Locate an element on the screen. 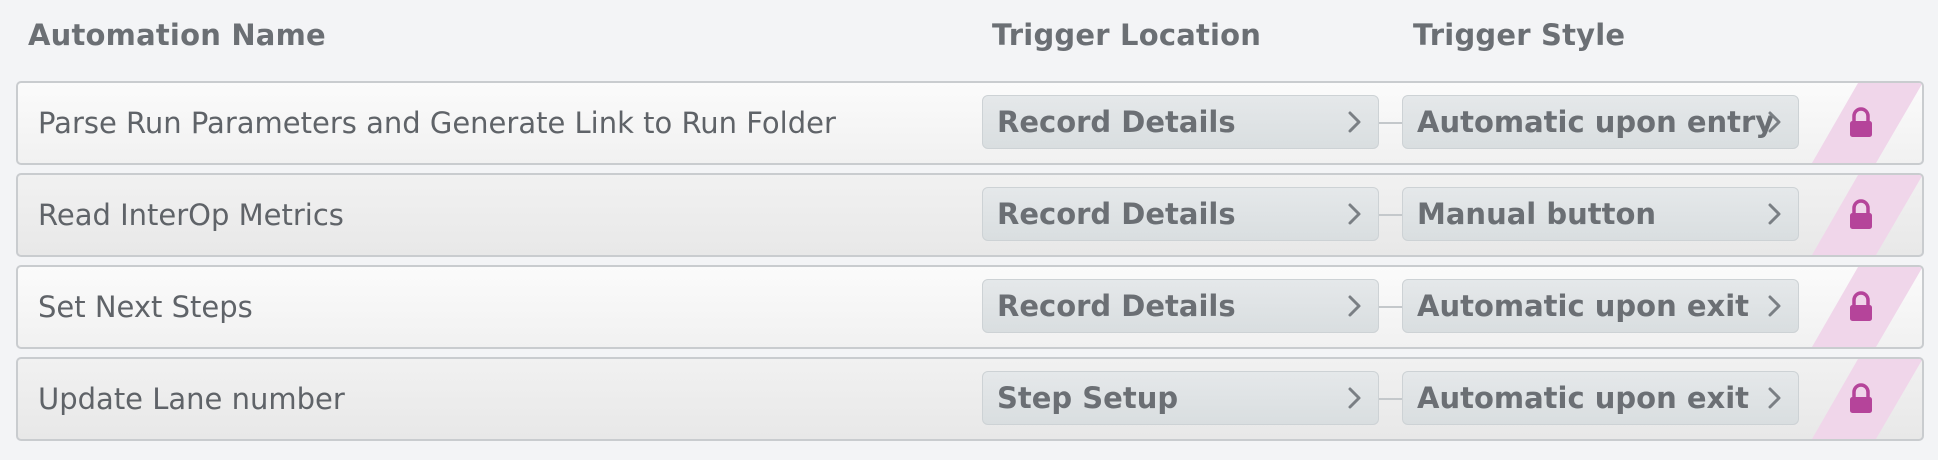 This screenshot has height=460, width=1938. automation-name: Read InterOp Metrics is located at coordinates (191, 215).